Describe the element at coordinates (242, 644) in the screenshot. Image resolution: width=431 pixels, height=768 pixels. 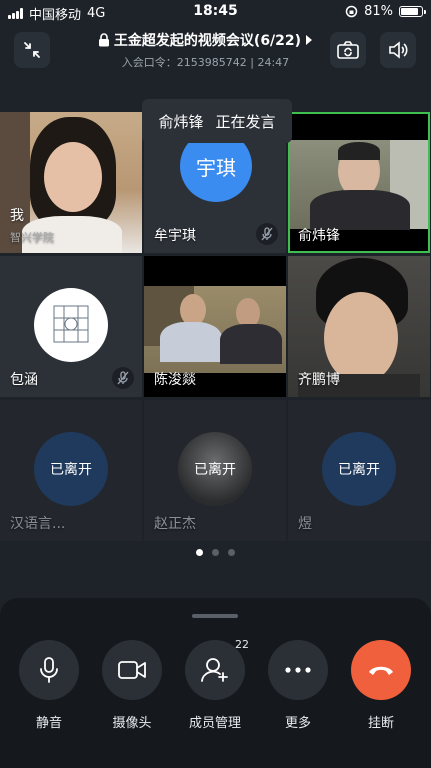
I see `member-count-badge: 22` at that location.